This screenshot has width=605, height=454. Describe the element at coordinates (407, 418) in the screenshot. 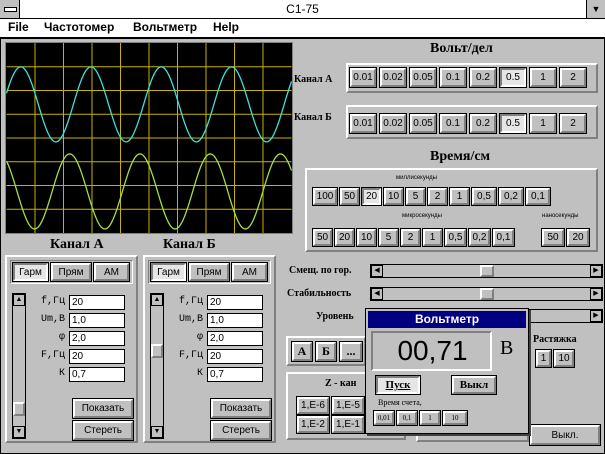

I see `count-time-button-0-1: 0,1` at that location.